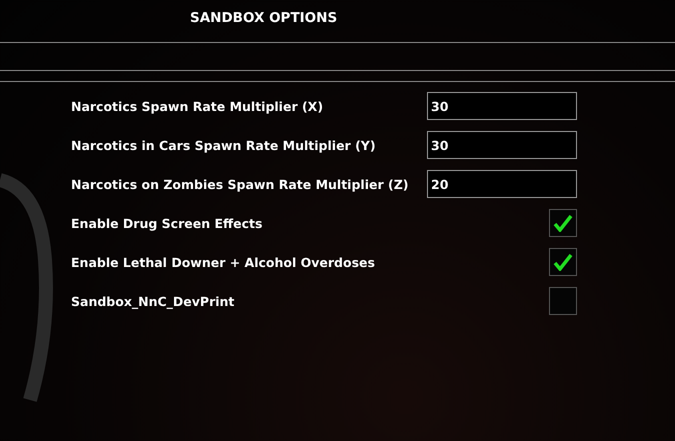 The image size is (675, 441). Describe the element at coordinates (502, 184) in the screenshot. I see `input-field: 20` at that location.